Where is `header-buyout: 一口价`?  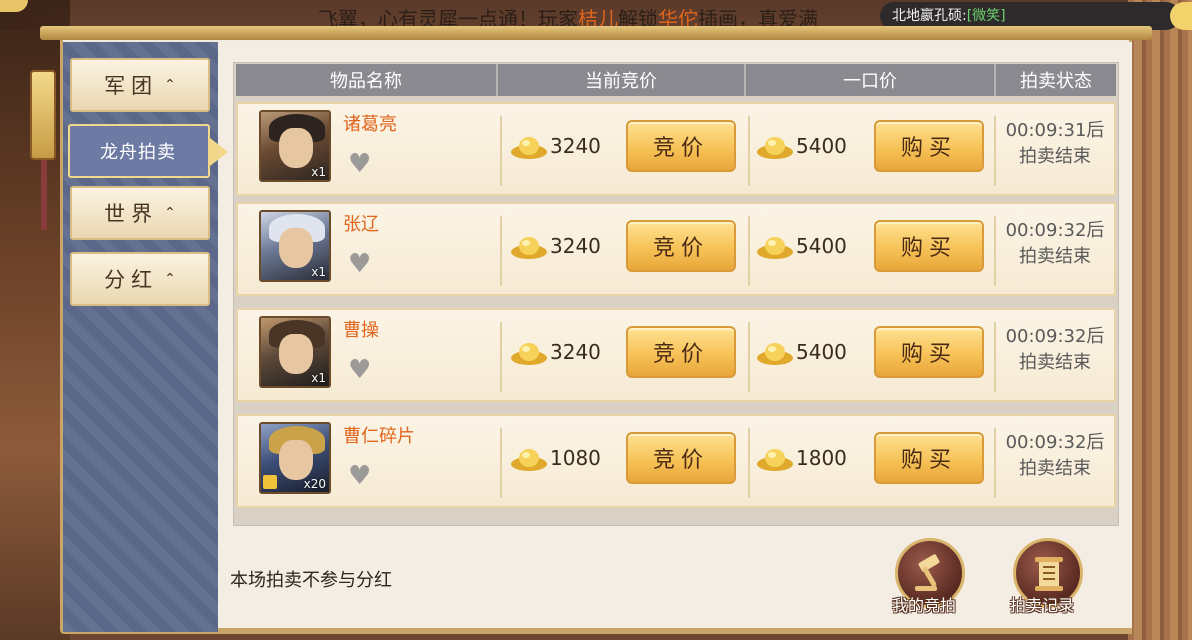
header-buyout: 一口价 is located at coordinates (871, 80).